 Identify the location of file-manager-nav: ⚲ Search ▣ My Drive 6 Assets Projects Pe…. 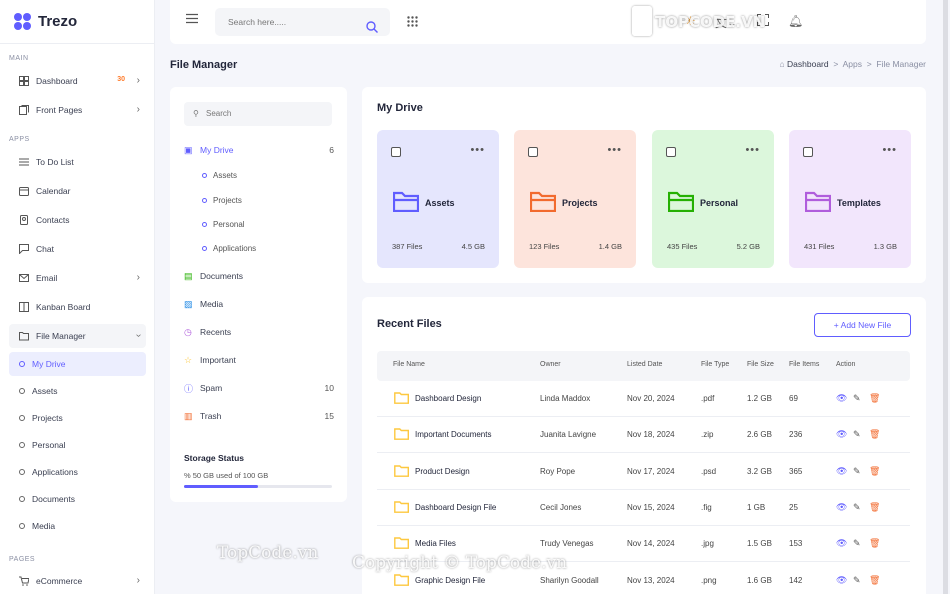
(258, 294).